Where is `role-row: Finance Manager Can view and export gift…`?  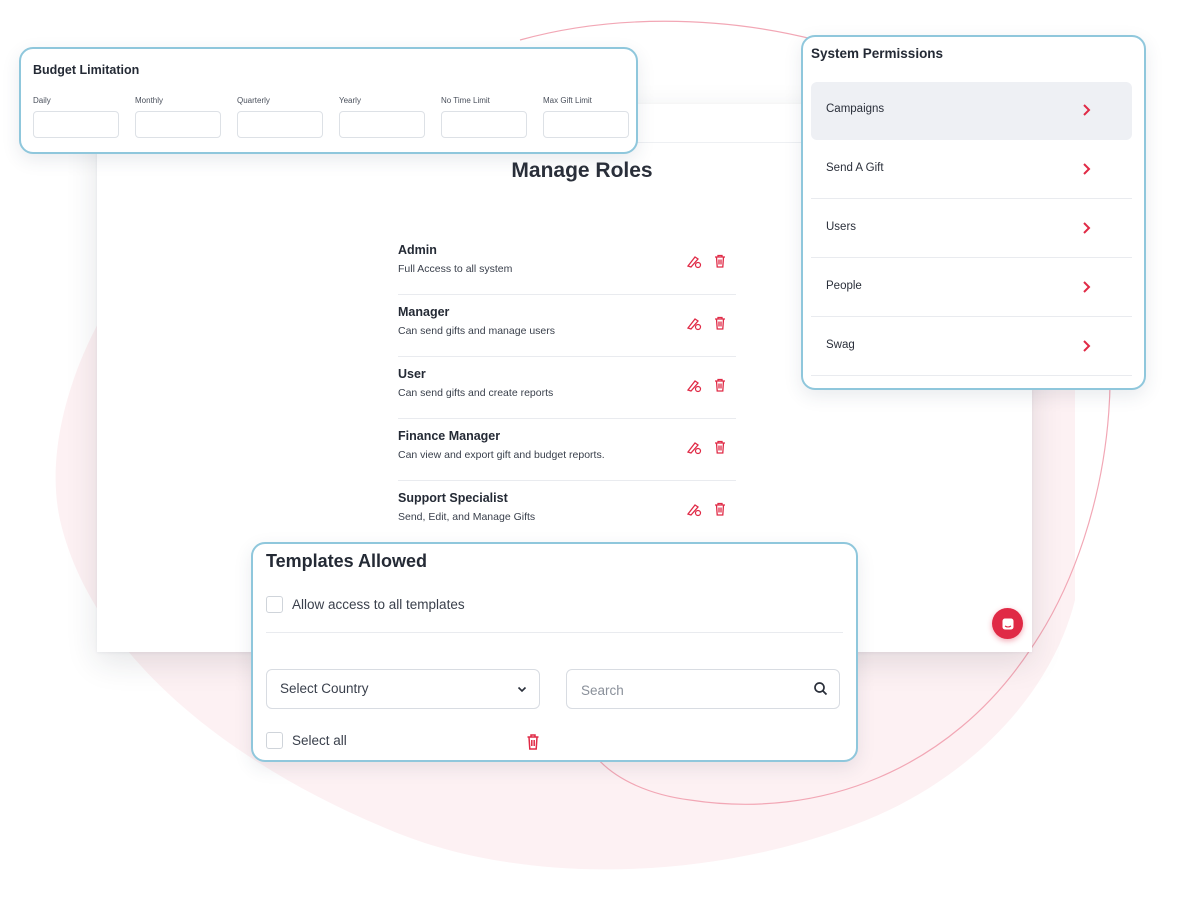
role-row: Finance Manager Can view and export gift… is located at coordinates (567, 450).